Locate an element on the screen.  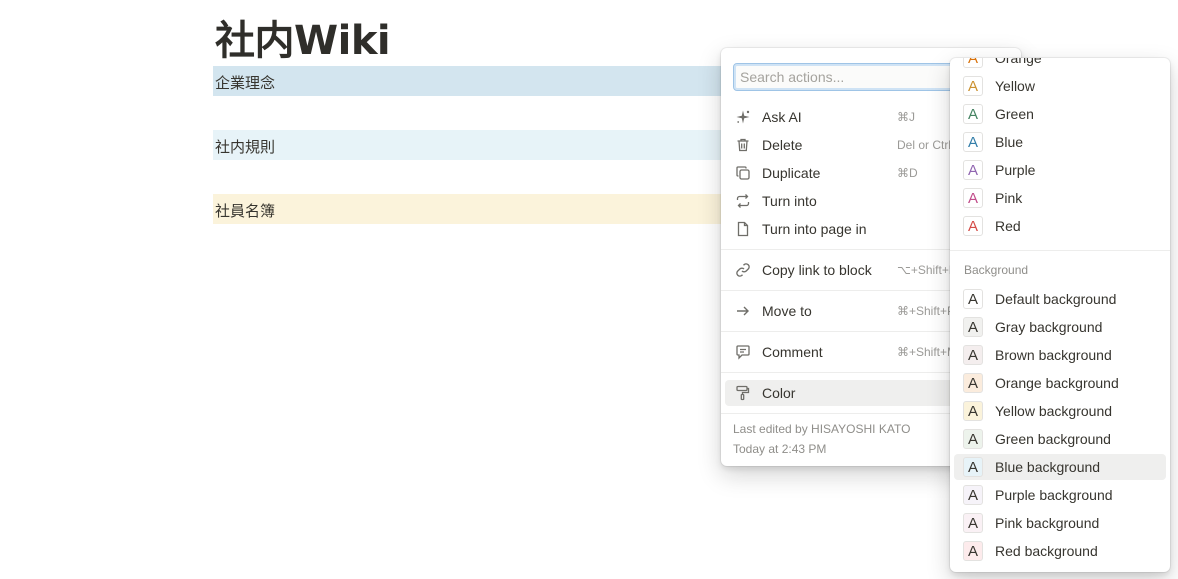
background-color-yellow-background: A Yellow background is located at coordinates (1060, 411).